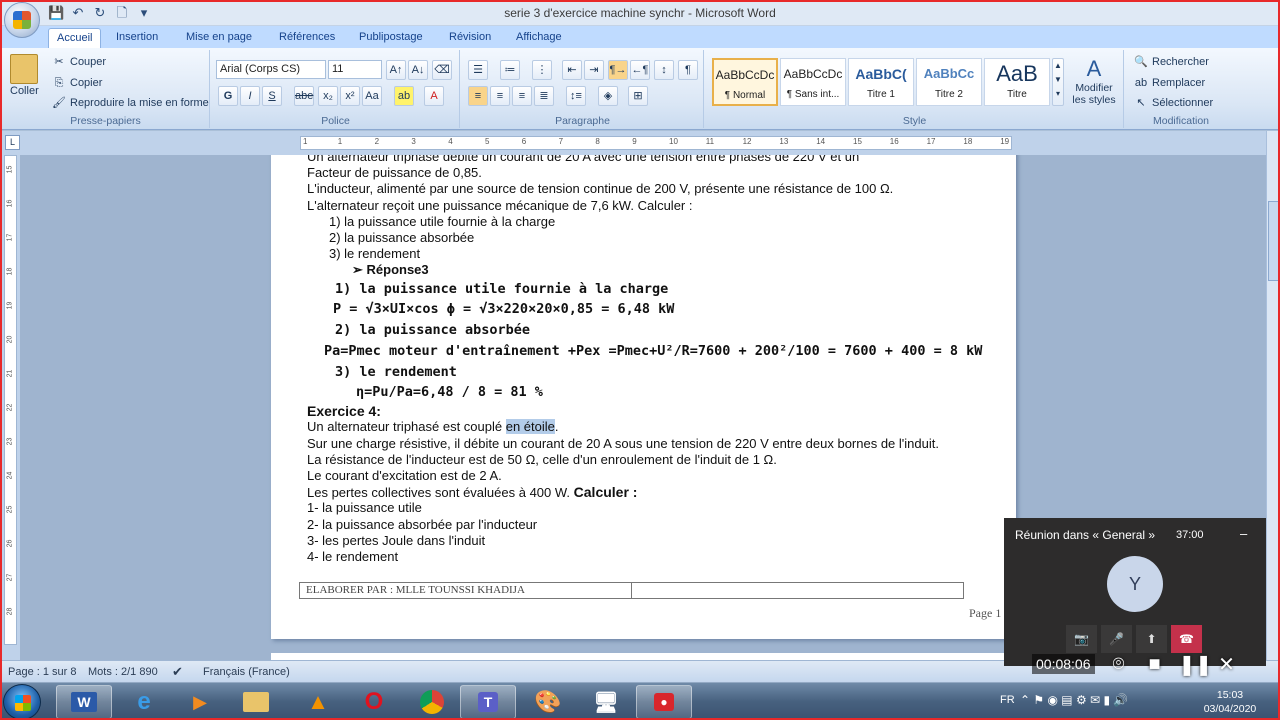 The height and width of the screenshot is (720, 1280). Describe the element at coordinates (396, 70) in the screenshot. I see `grow-font-icon: A↑` at that location.